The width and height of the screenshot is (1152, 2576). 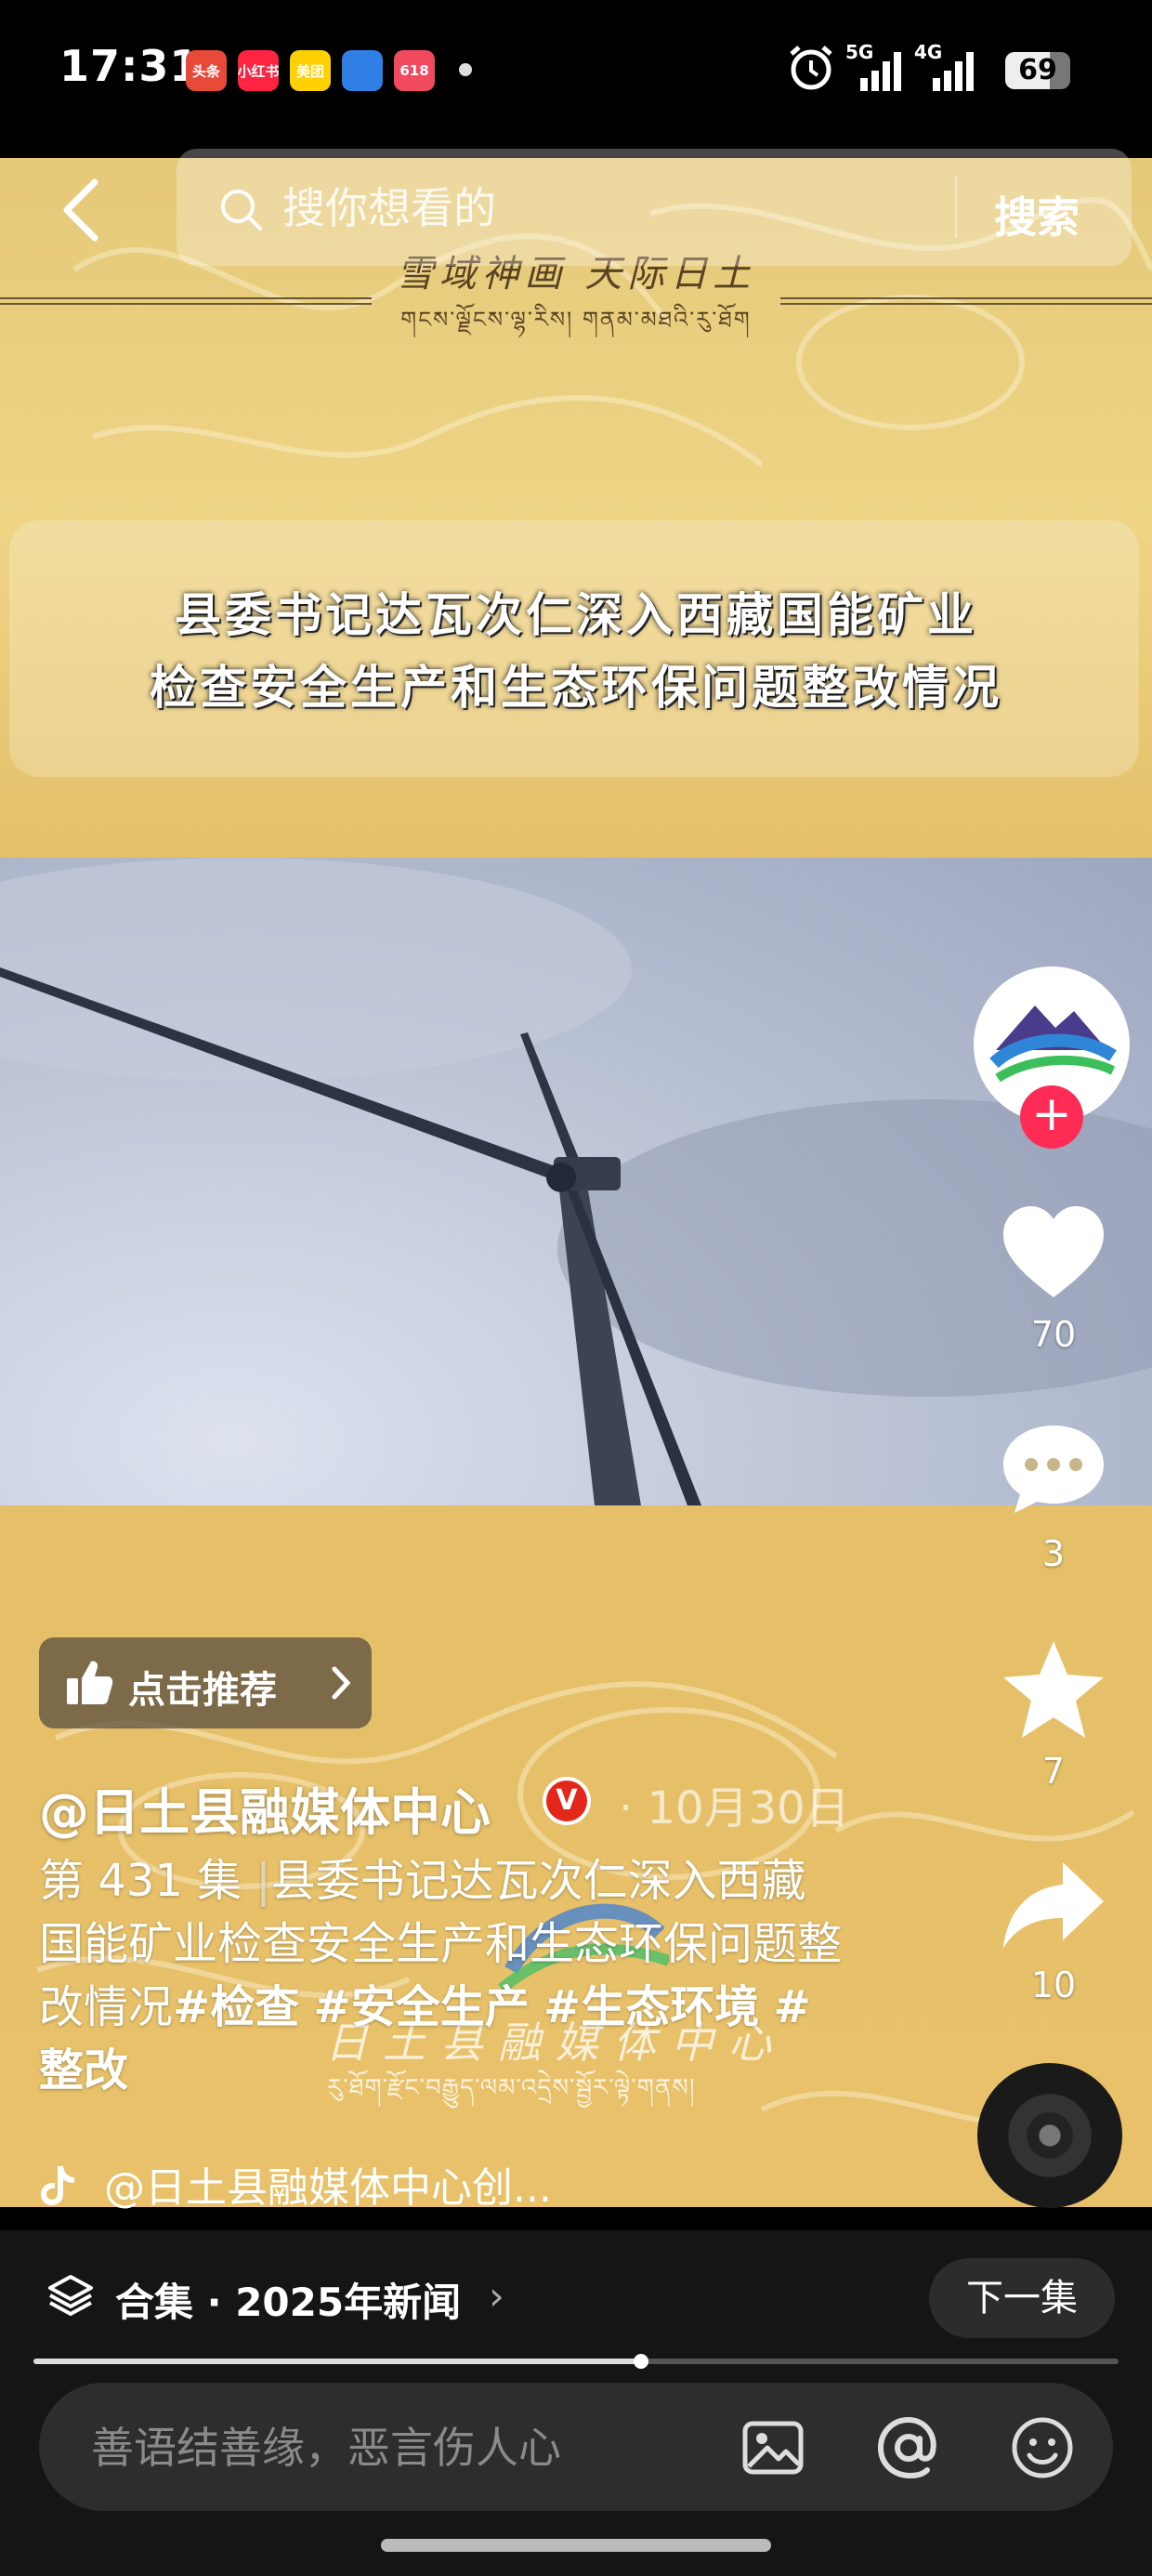 What do you see at coordinates (90, 1682) in the screenshot?
I see `thumbs-up-icon` at bounding box center [90, 1682].